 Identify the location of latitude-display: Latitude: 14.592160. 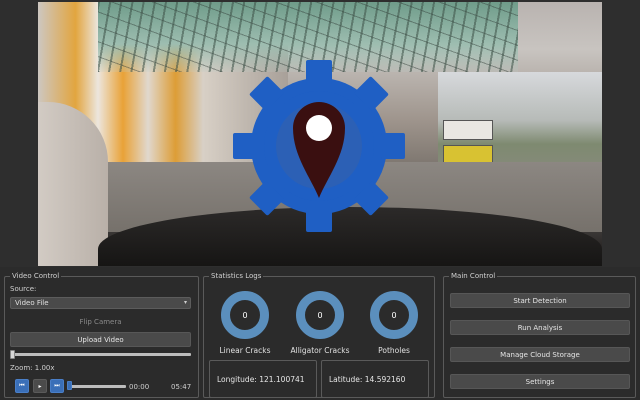
(375, 379).